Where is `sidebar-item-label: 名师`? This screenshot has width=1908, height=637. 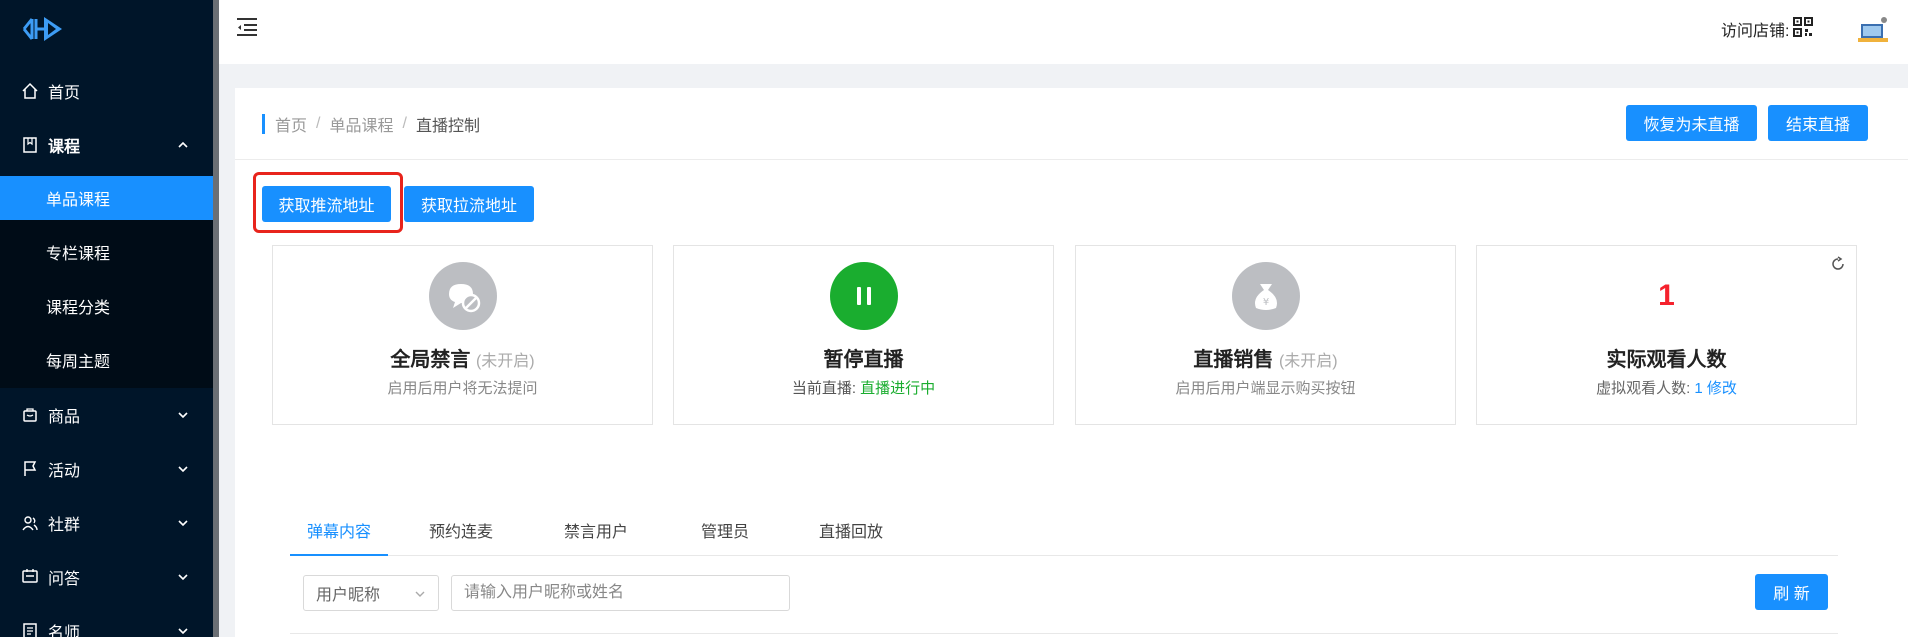 sidebar-item-label: 名师 is located at coordinates (64, 631).